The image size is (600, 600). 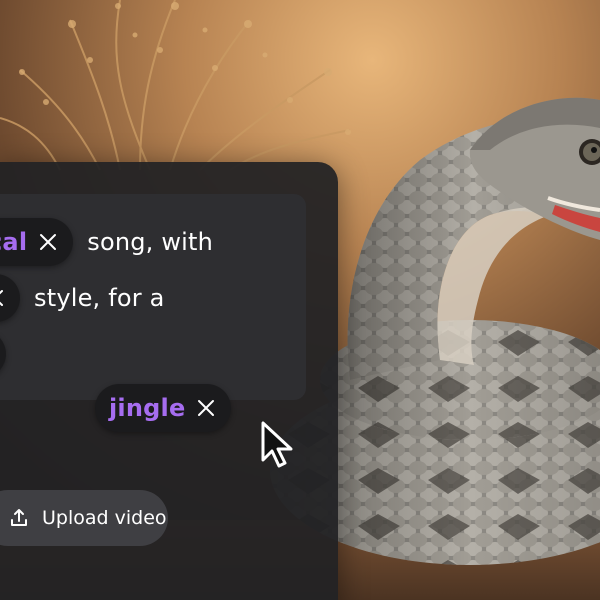 What do you see at coordinates (277, 444) in the screenshot?
I see `mouse-pointer-icon` at bounding box center [277, 444].